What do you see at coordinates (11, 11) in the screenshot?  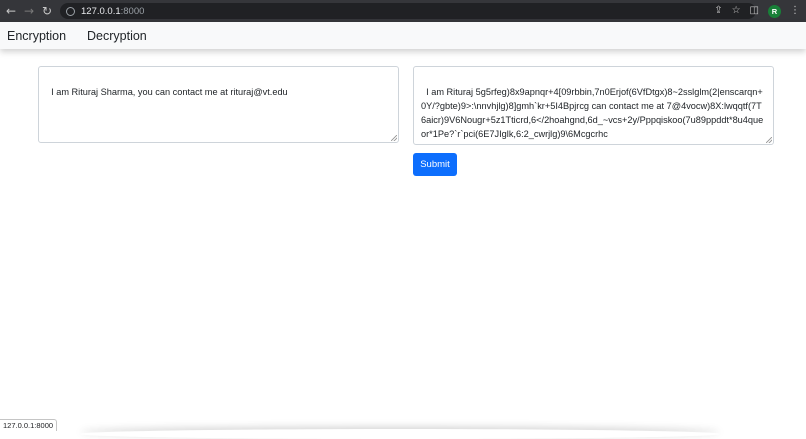 I see `back-icon: ←` at bounding box center [11, 11].